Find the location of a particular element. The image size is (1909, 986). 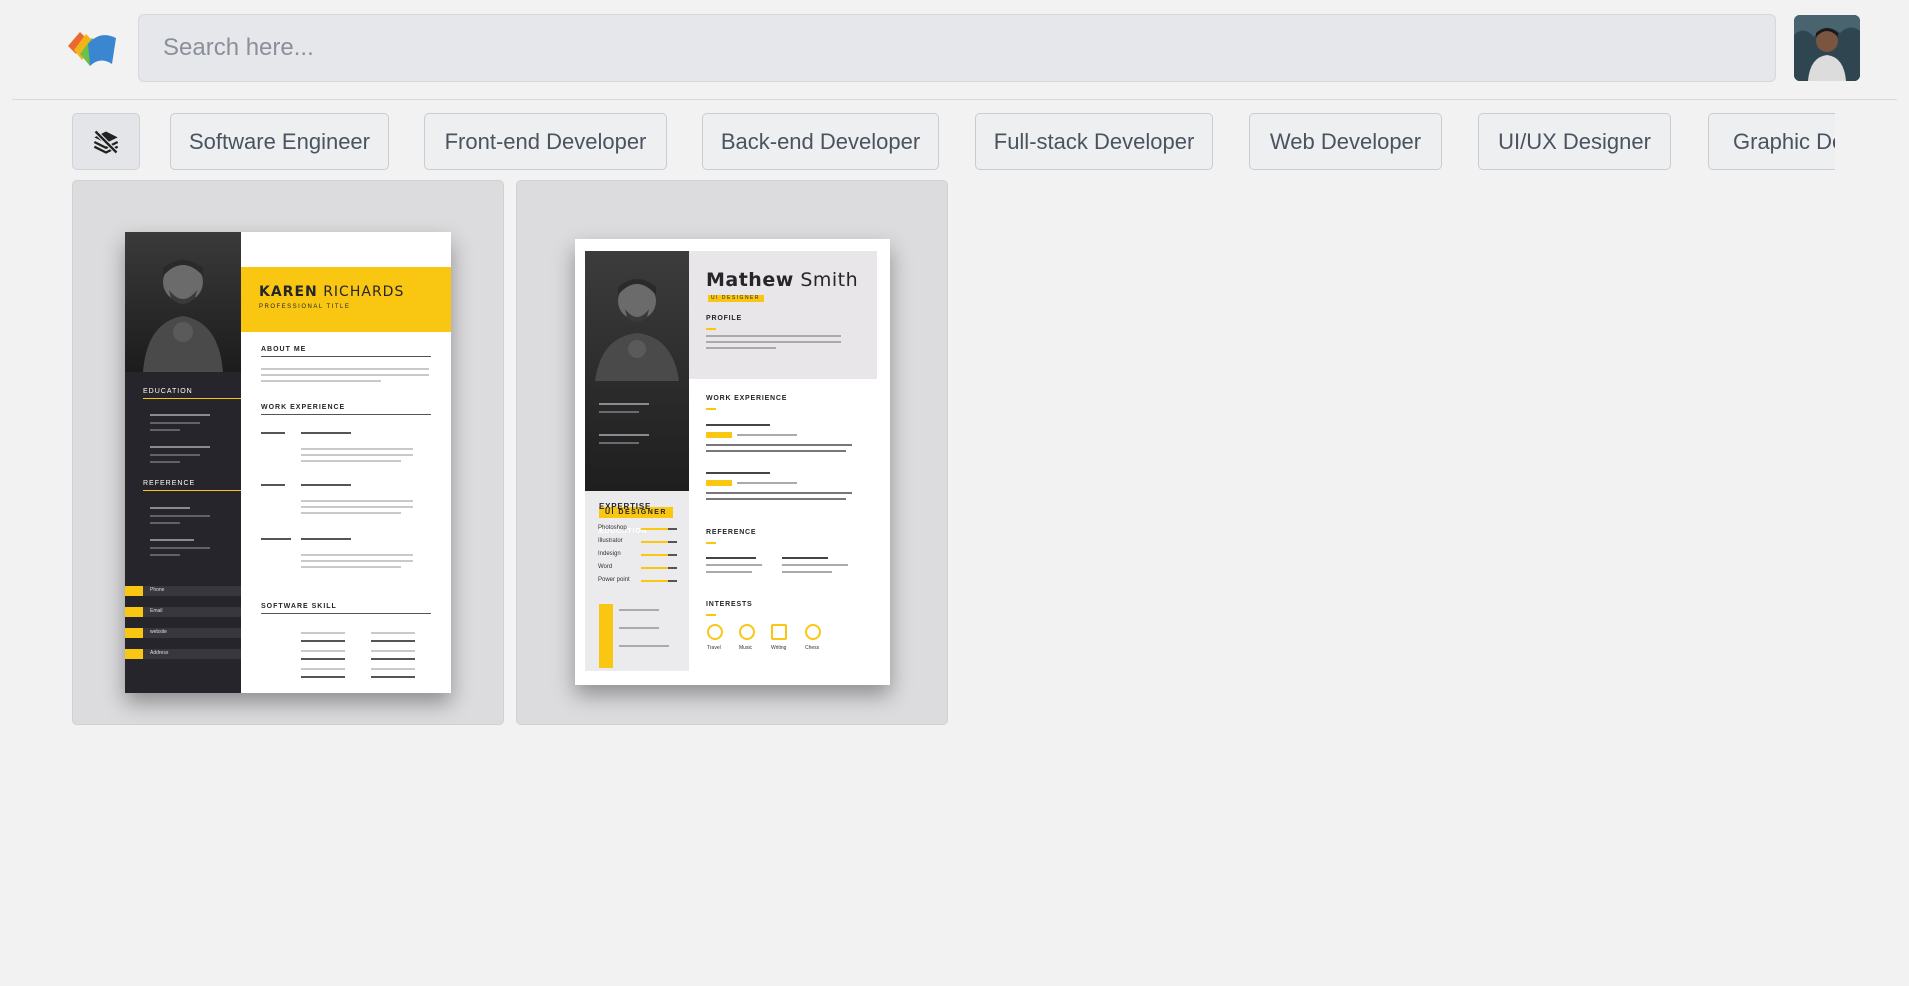

book-stack-logo is located at coordinates (92, 49).